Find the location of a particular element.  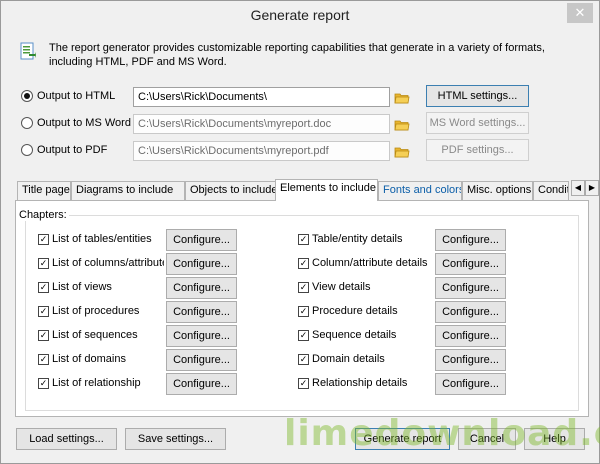

tab-misc-options: Misc. options is located at coordinates (497, 190).